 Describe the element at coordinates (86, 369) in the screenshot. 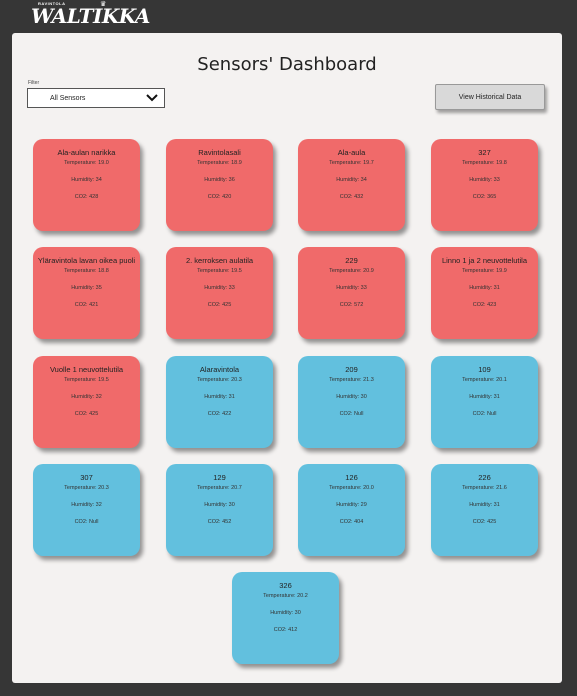

I see `sensor-name: Vuolle 1 neuvottelutila` at that location.